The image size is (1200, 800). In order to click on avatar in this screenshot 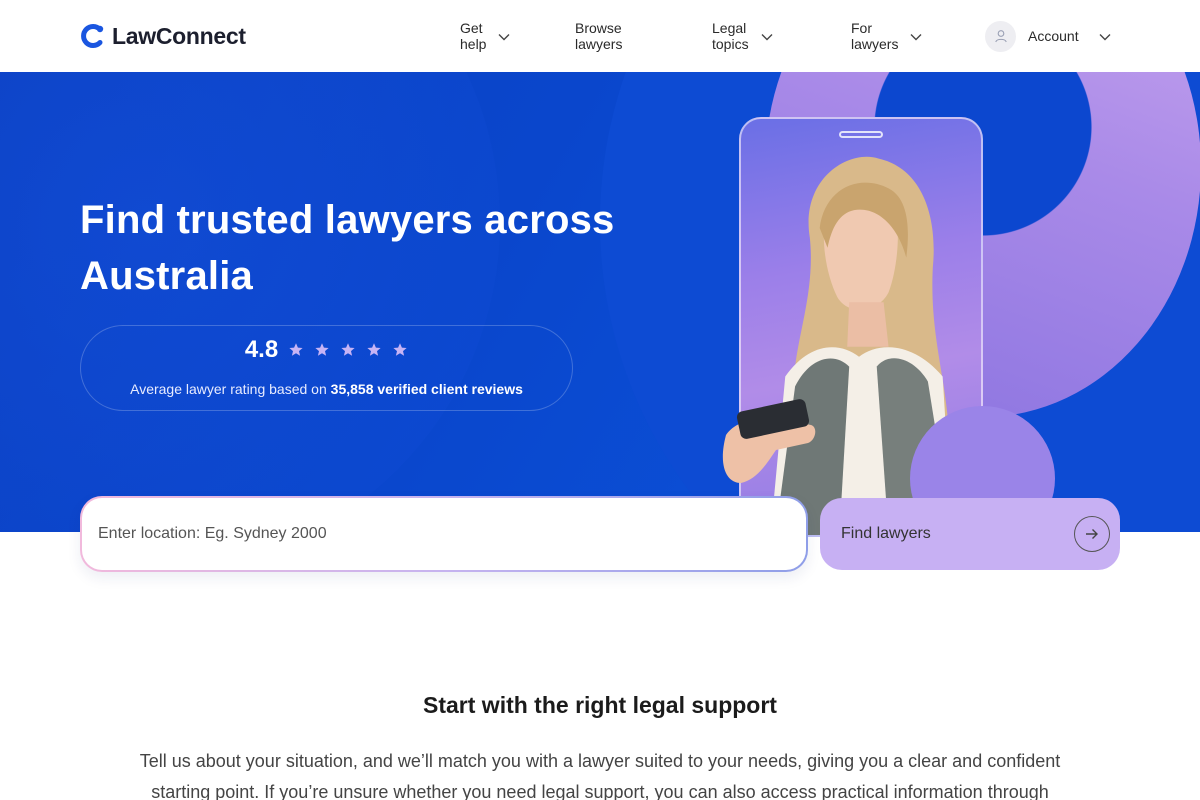, I will do `click(1000, 36)`.